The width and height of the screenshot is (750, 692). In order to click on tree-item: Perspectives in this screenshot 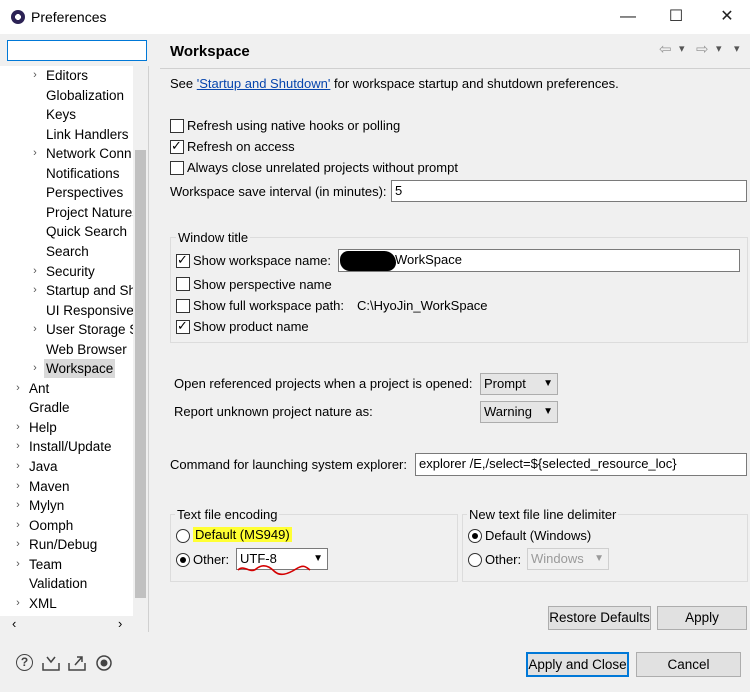, I will do `click(66, 192)`.